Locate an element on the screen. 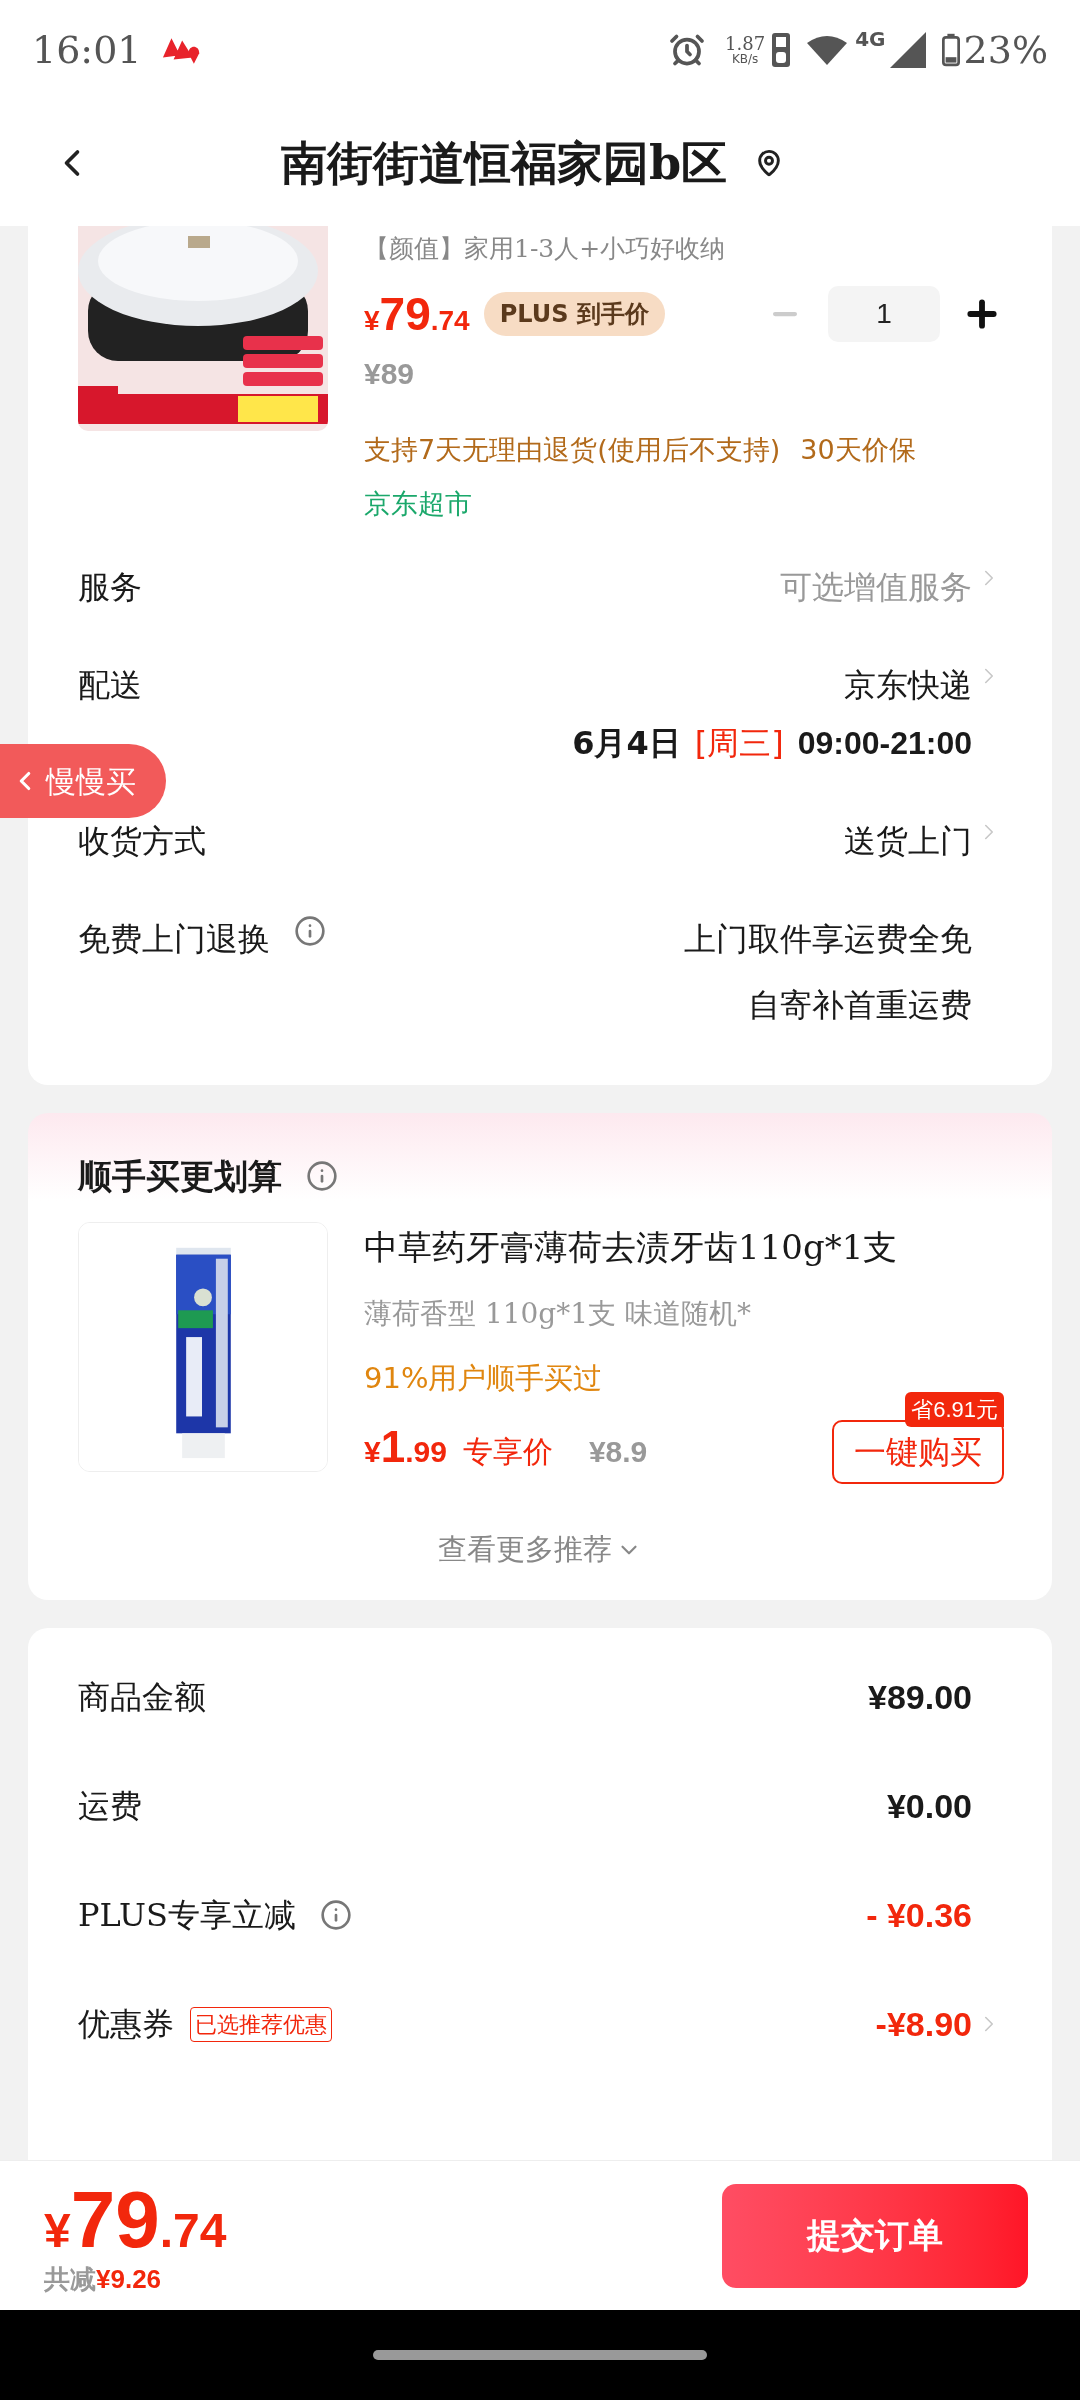  status-time: 16:01 is located at coordinates (87, 50).